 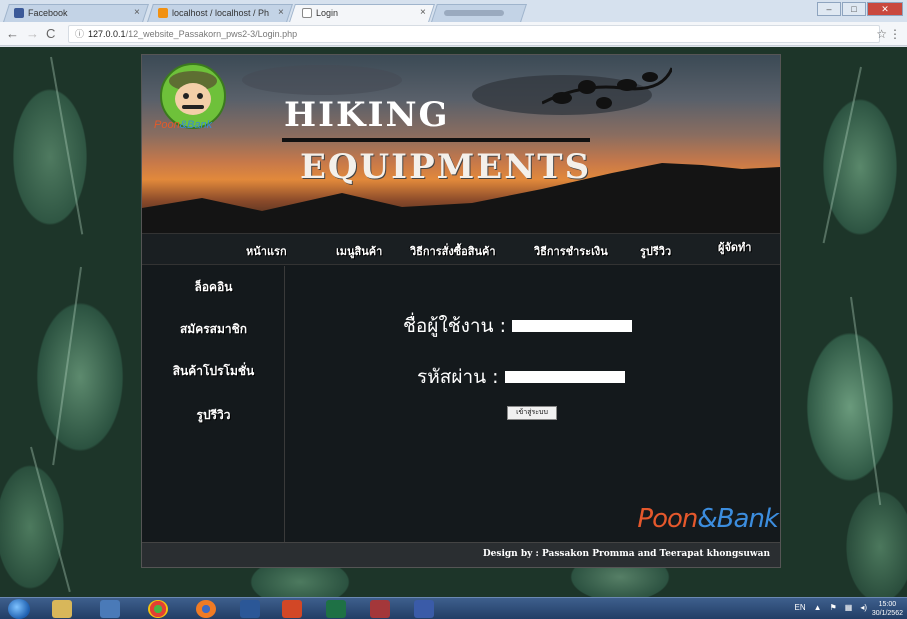 What do you see at coordinates (281, 12) in the screenshot?
I see `tab-localhost-close-icon: ×` at bounding box center [281, 12].